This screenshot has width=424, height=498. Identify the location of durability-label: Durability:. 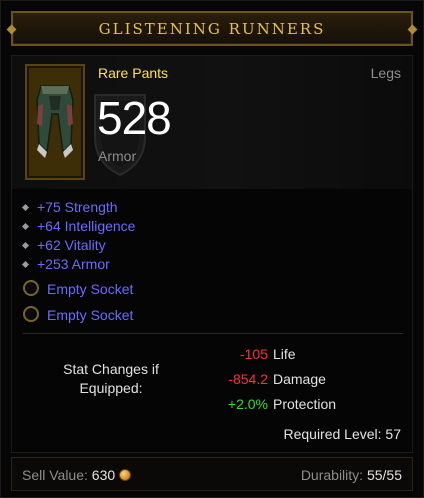
(332, 475).